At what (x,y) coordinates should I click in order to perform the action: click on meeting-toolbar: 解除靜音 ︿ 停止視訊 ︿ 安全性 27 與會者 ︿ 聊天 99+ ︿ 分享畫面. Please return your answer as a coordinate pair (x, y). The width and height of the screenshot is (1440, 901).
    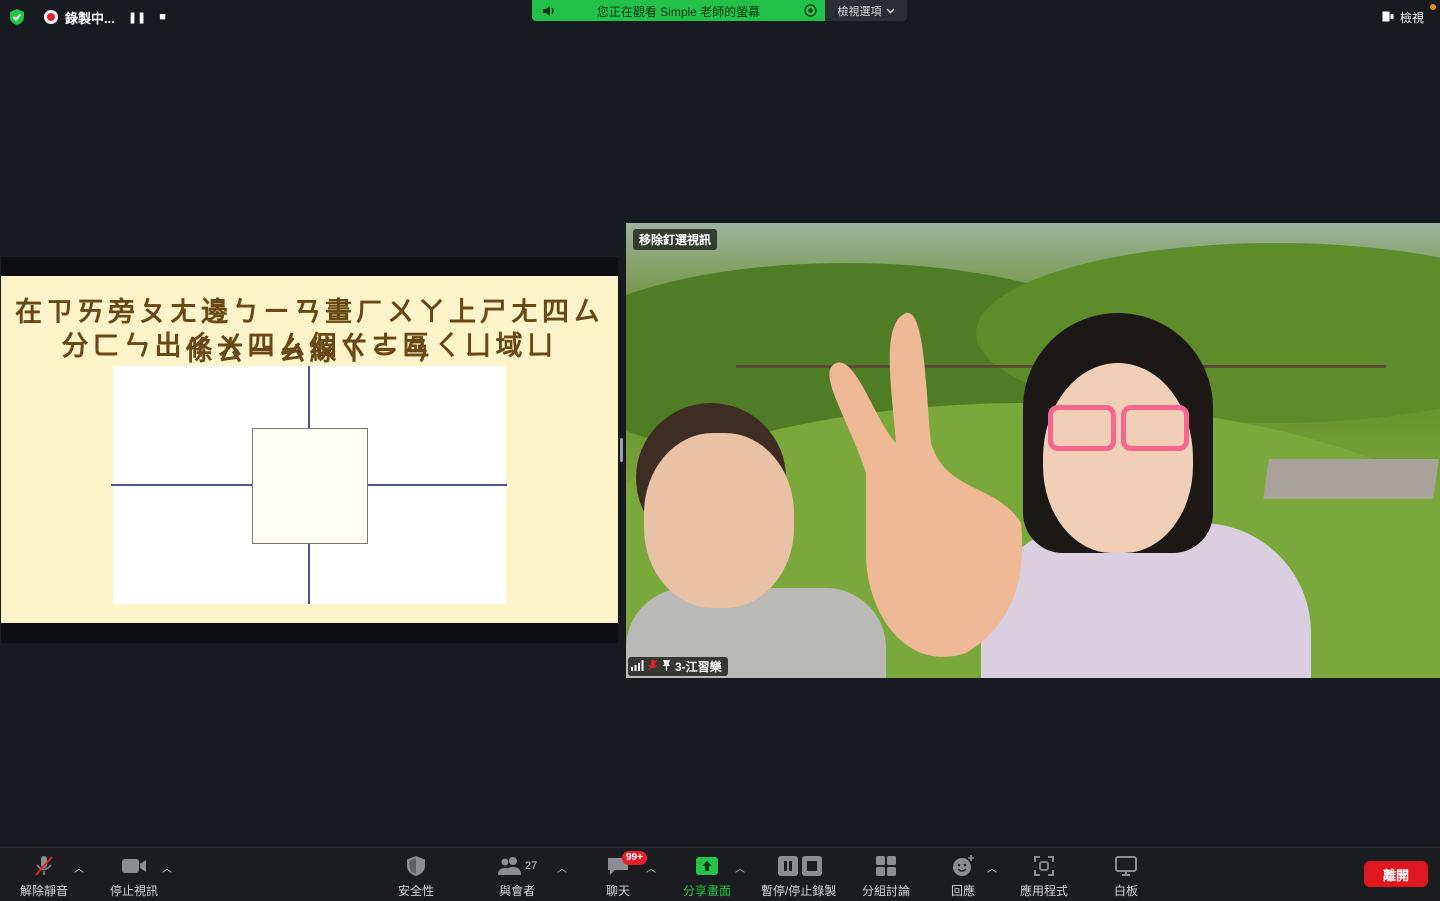
    Looking at the image, I should click on (720, 874).